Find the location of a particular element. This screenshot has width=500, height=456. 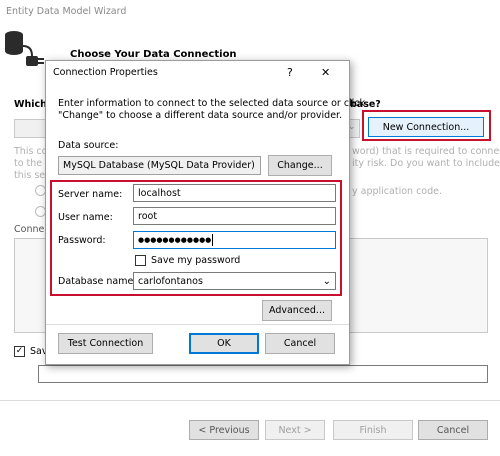

password-mask: ●●●●●●●●●●●● is located at coordinates (175, 240).